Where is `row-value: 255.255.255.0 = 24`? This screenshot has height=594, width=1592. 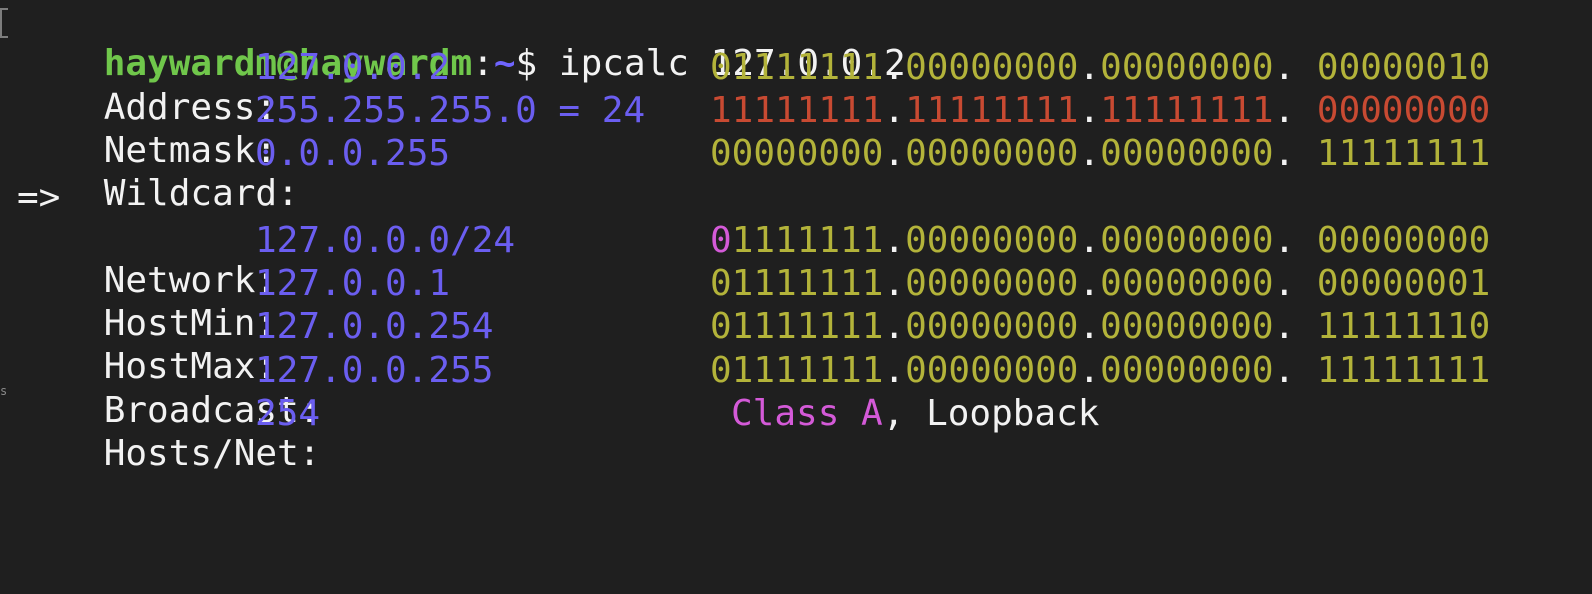 row-value: 255.255.255.0 = 24 is located at coordinates (450, 110).